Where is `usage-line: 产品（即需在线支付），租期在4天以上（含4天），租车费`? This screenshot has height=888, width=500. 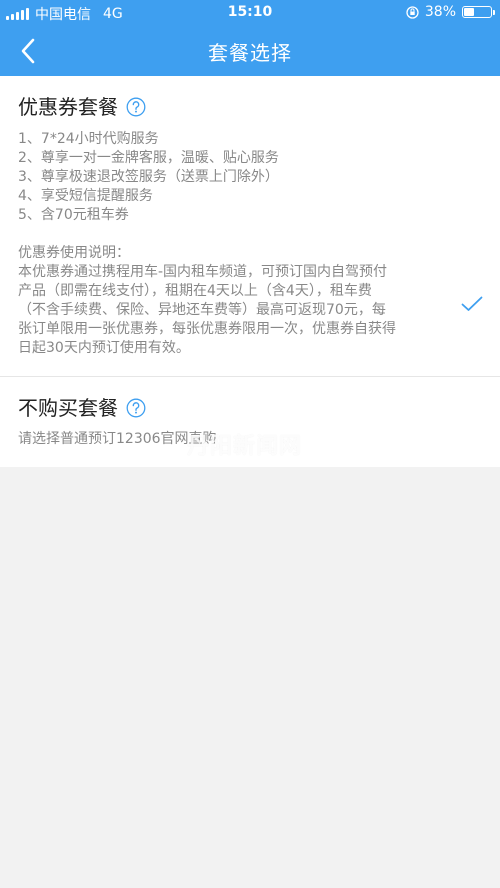
usage-line: 产品（即需在线支付），租期在4天以上（含4天），租车费 is located at coordinates (195, 291).